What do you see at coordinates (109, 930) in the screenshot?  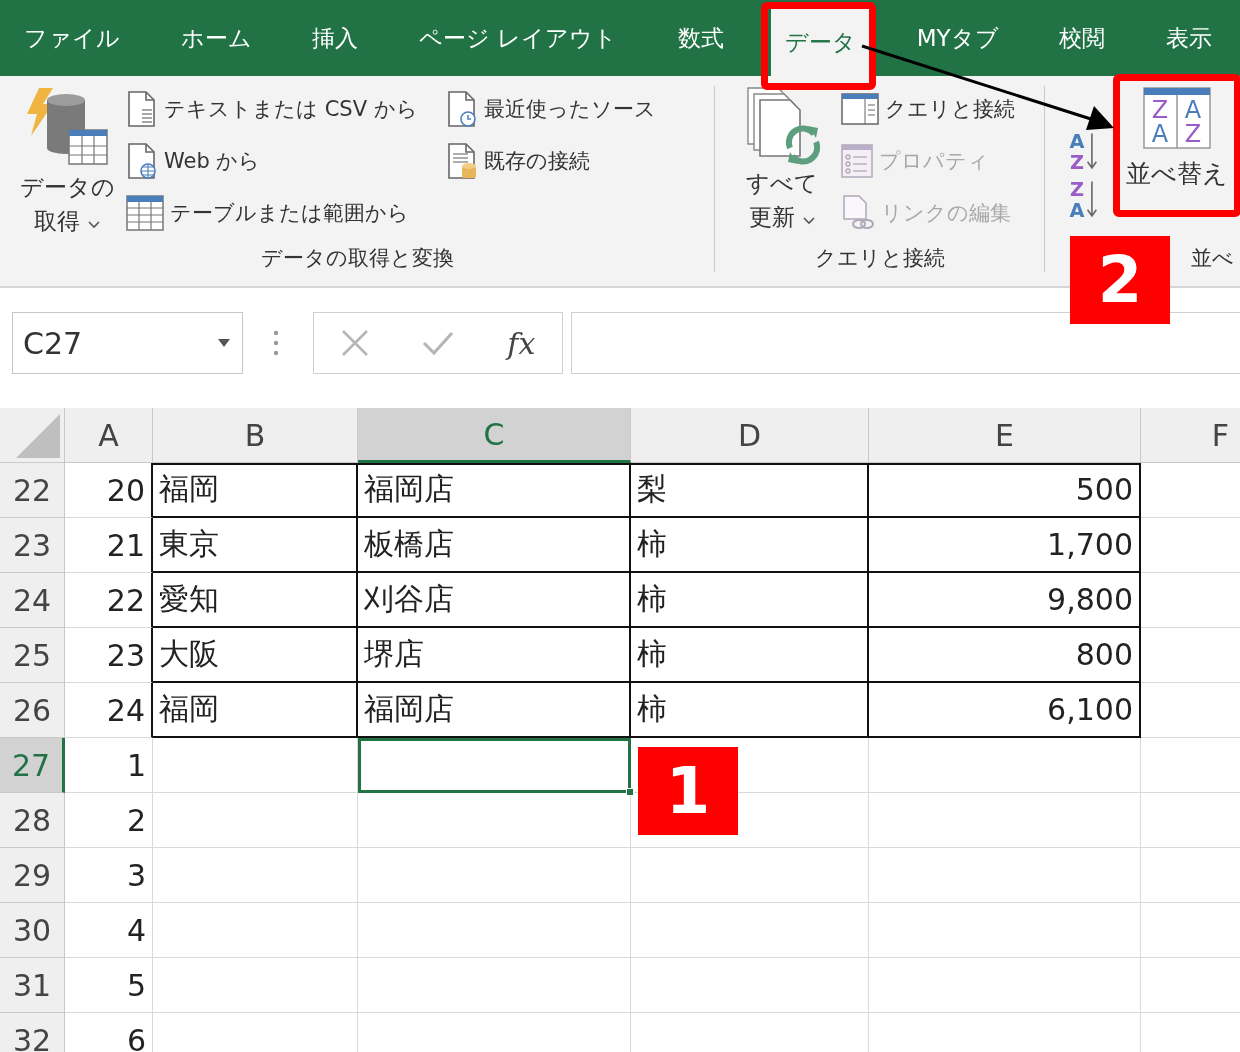 I see `table-cell: 4` at bounding box center [109, 930].